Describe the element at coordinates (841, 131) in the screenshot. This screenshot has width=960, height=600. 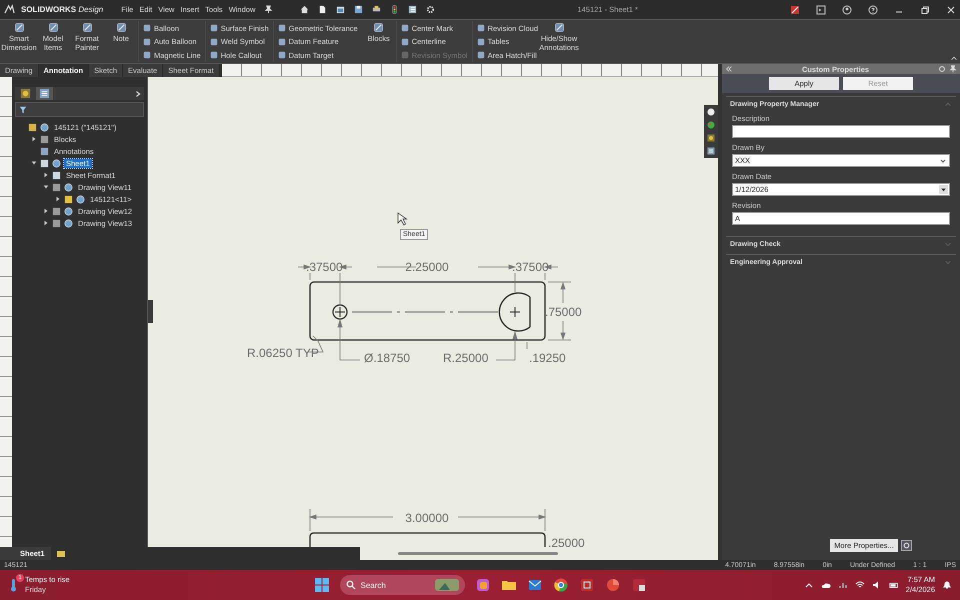
I see `text-field` at that location.